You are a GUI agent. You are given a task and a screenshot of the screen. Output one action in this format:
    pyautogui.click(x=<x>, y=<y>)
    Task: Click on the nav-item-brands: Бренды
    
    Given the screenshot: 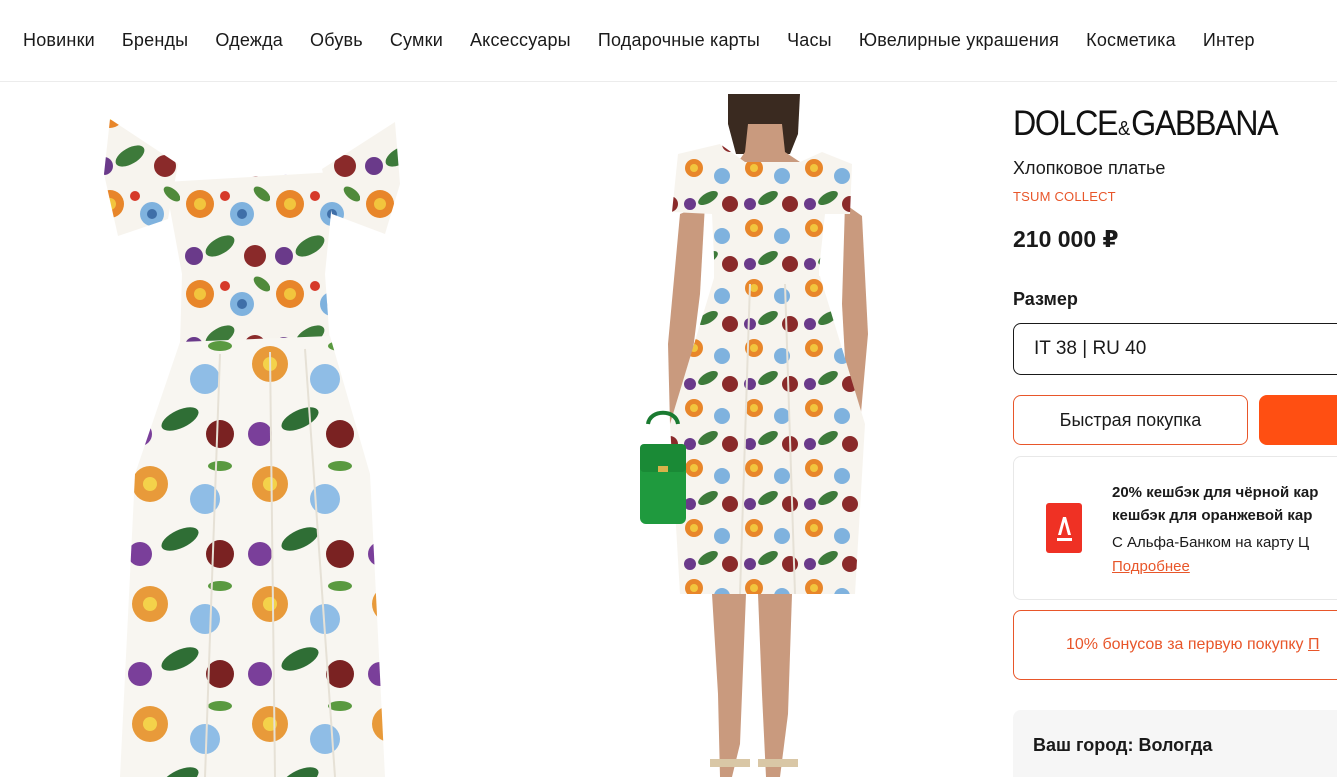 What is the action you would take?
    pyautogui.click(x=155, y=40)
    